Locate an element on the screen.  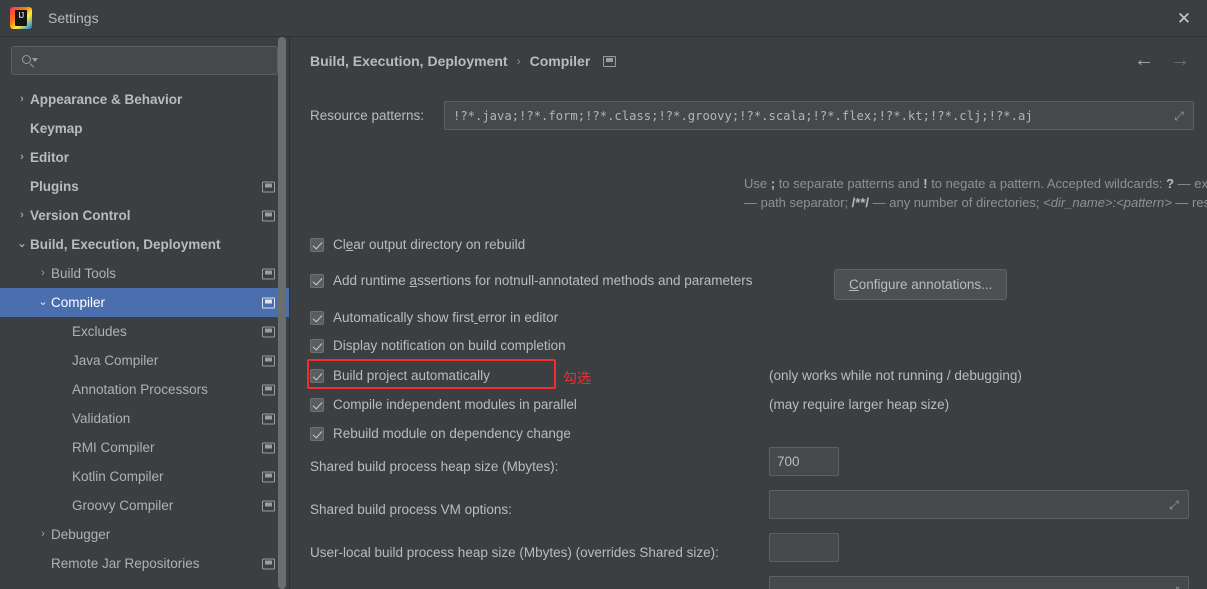
input-user-local-build-process-heap-size-mbytes-overrides-shared-size is located at coordinates (804, 547).